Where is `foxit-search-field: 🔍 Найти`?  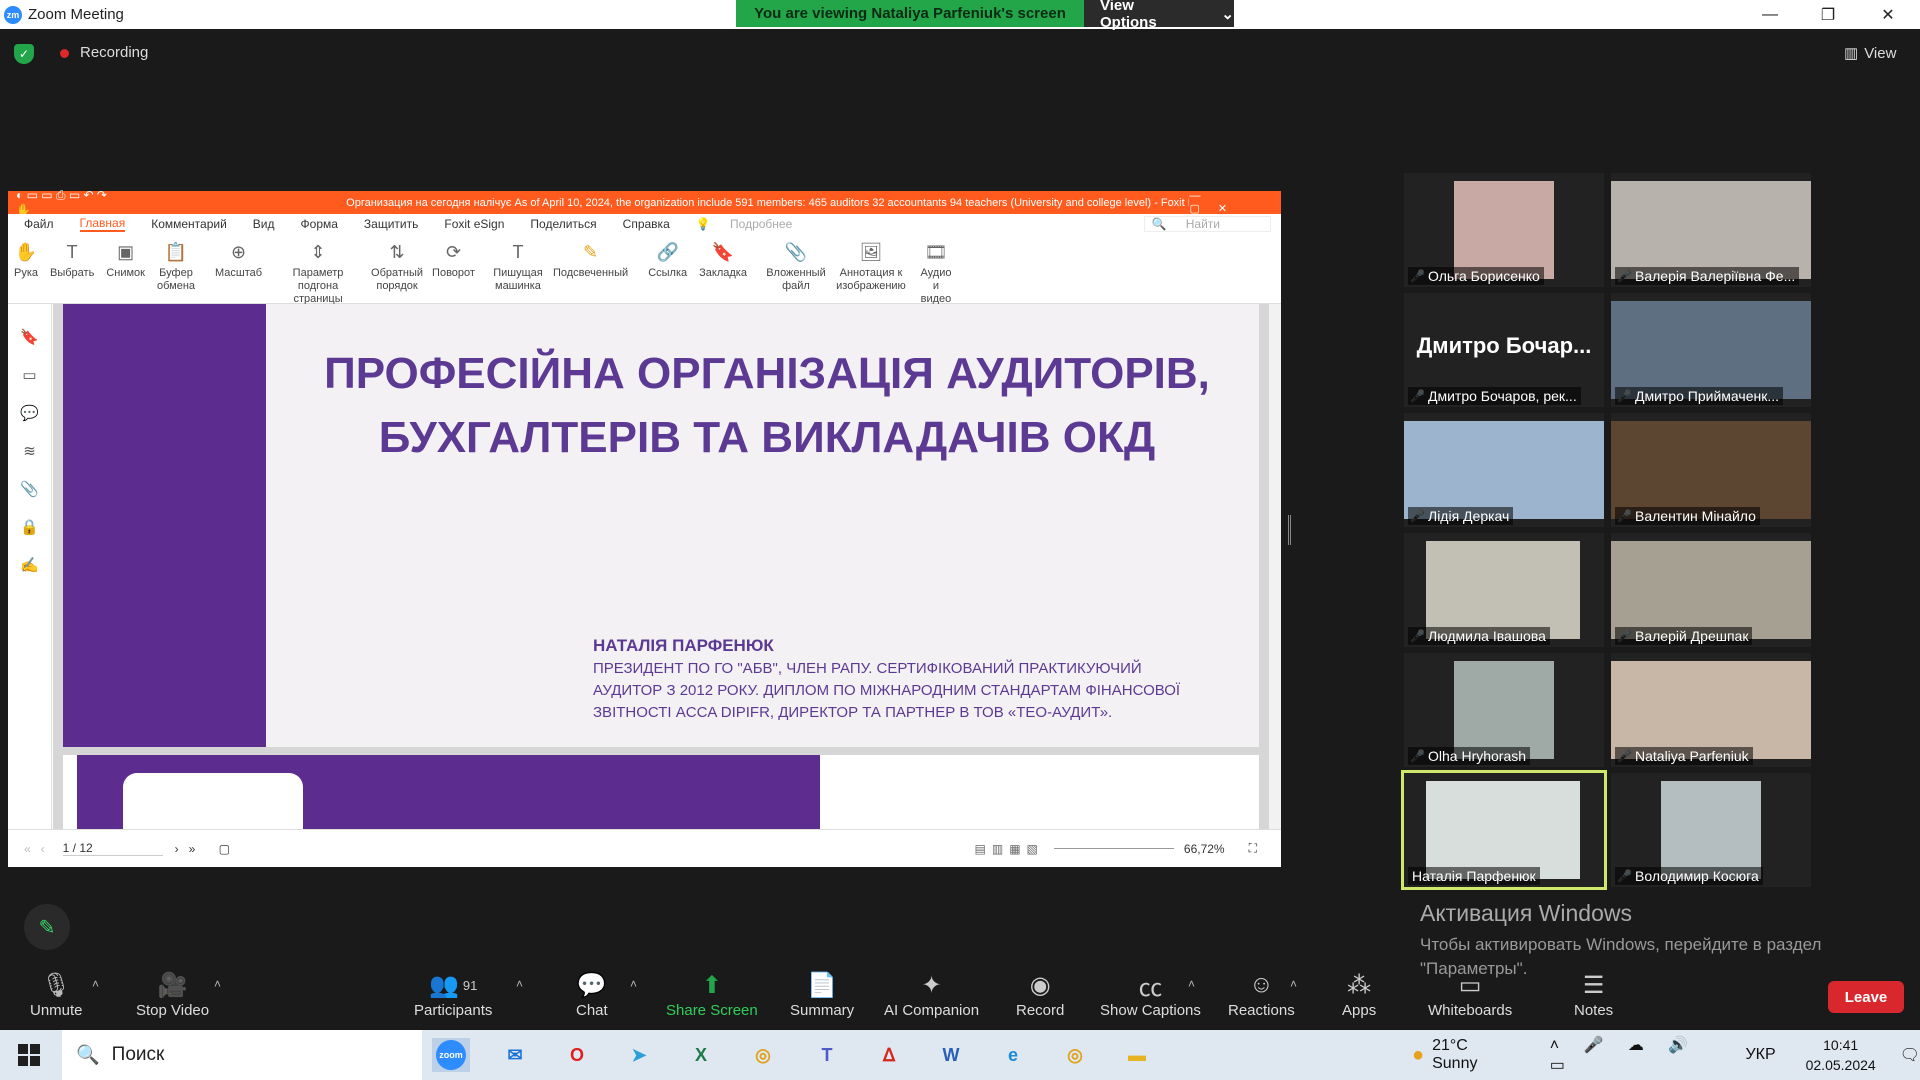
foxit-search-field: 🔍 Найти is located at coordinates (1207, 224).